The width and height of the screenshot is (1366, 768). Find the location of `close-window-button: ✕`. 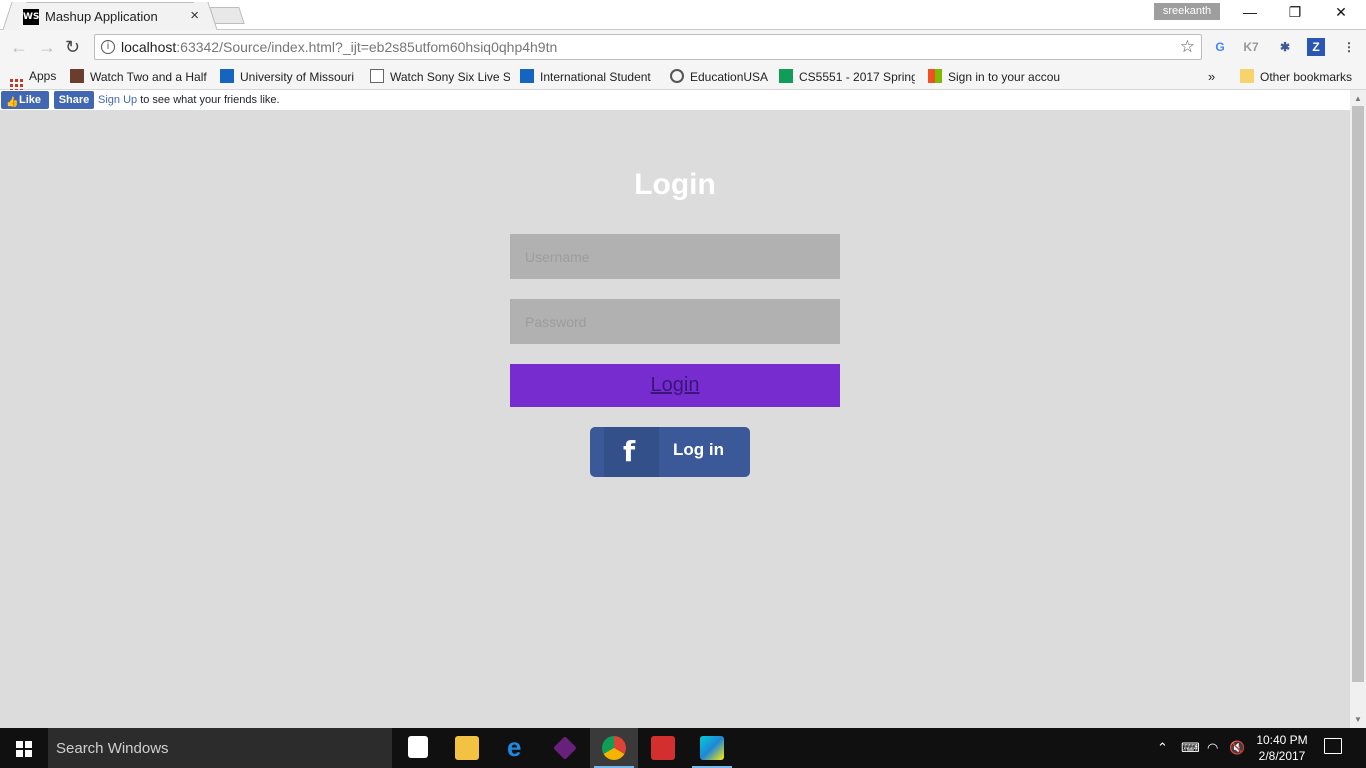

close-window-button: ✕ is located at coordinates (1341, 12).